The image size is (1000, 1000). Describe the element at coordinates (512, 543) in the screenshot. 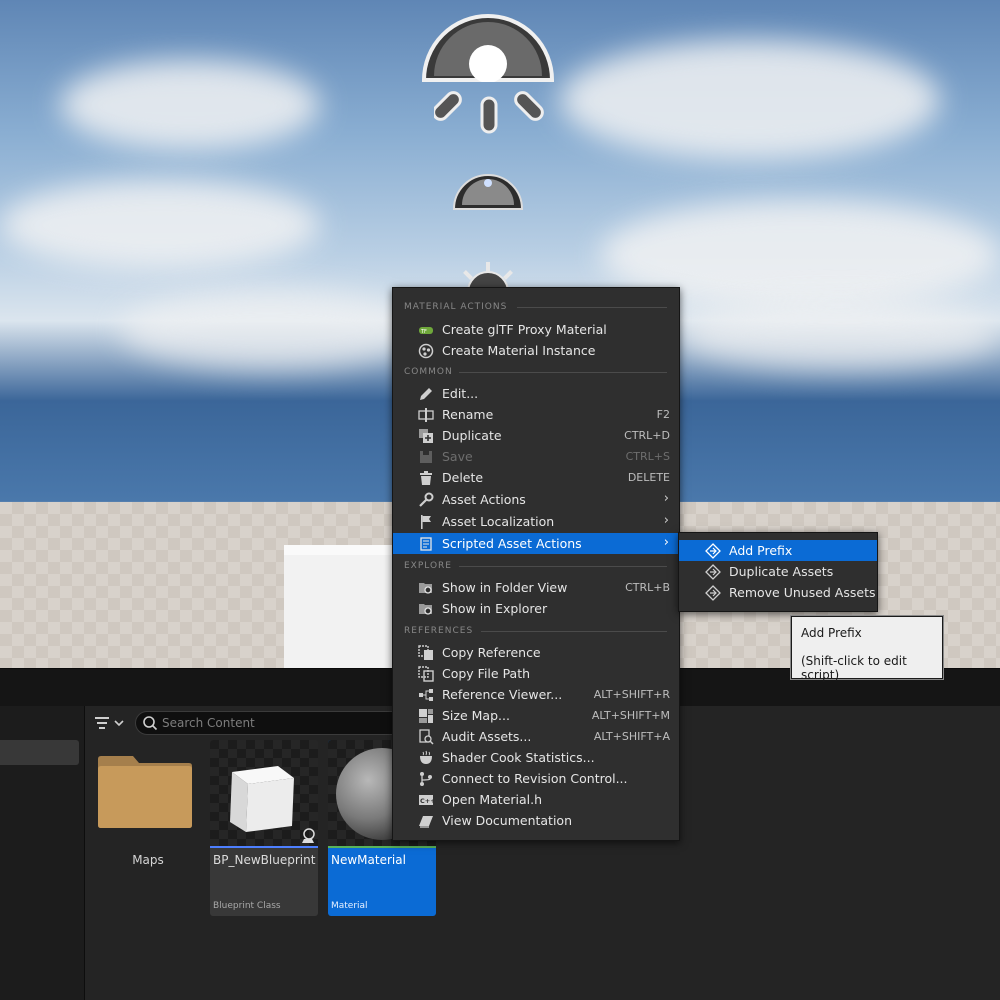

I see `menu-item-label: Scripted Asset Actions` at that location.